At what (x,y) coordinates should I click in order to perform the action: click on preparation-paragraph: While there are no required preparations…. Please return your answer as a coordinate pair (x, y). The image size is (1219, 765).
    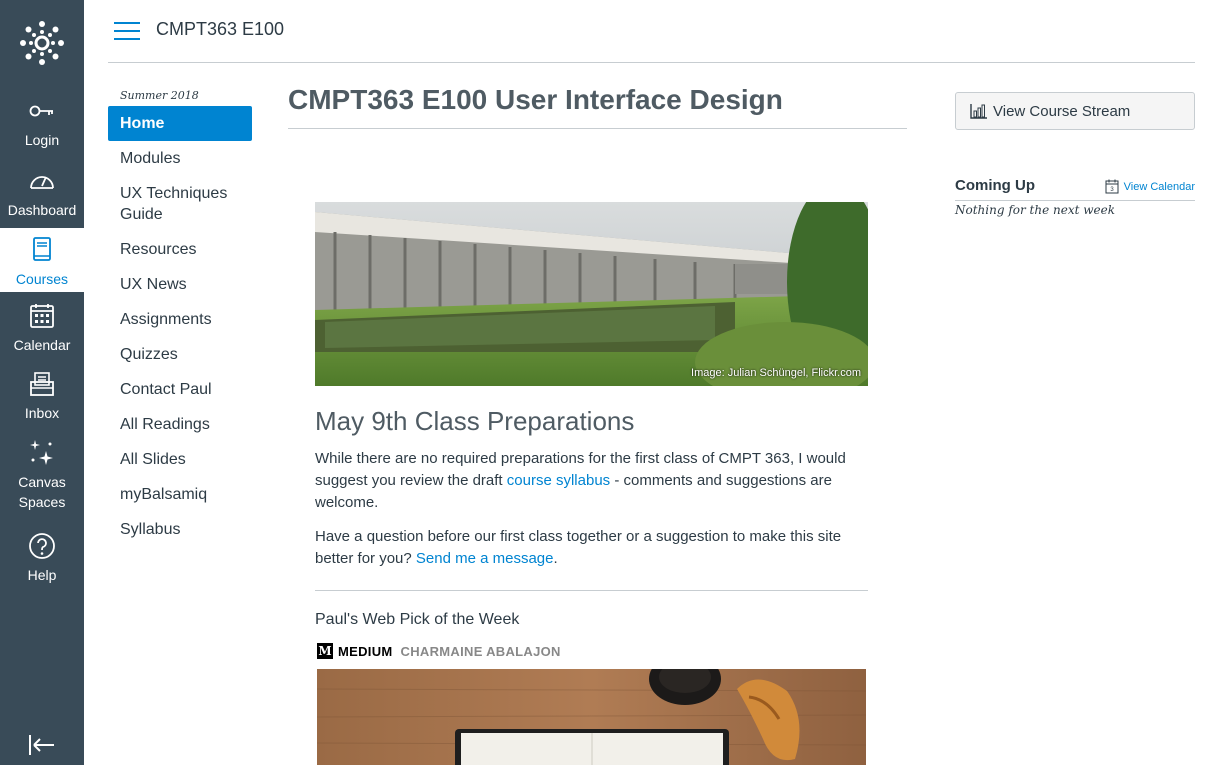
    Looking at the image, I should click on (591, 481).